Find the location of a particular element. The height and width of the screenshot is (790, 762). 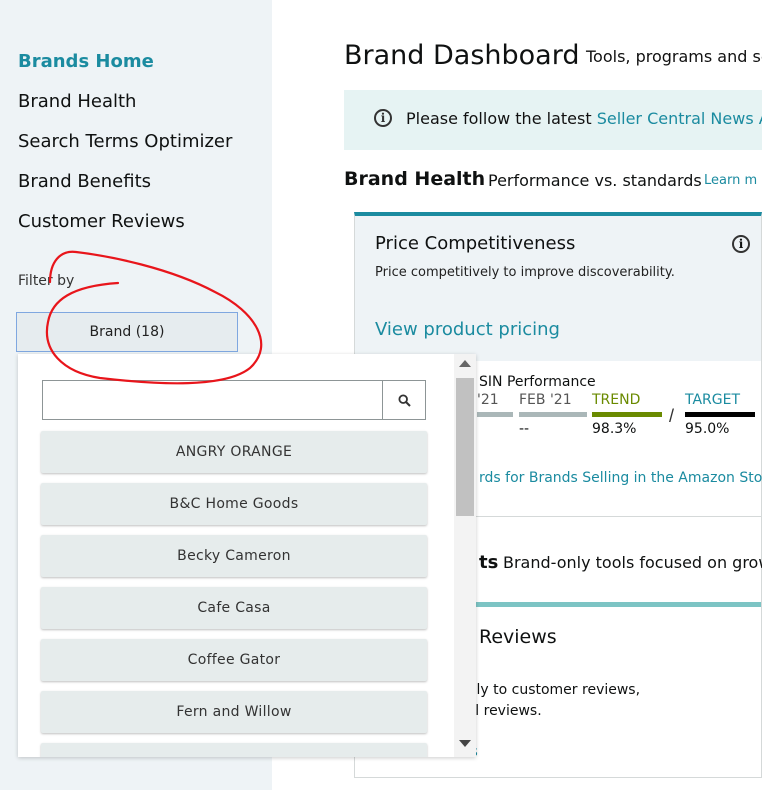

brand-search-box is located at coordinates (234, 400).